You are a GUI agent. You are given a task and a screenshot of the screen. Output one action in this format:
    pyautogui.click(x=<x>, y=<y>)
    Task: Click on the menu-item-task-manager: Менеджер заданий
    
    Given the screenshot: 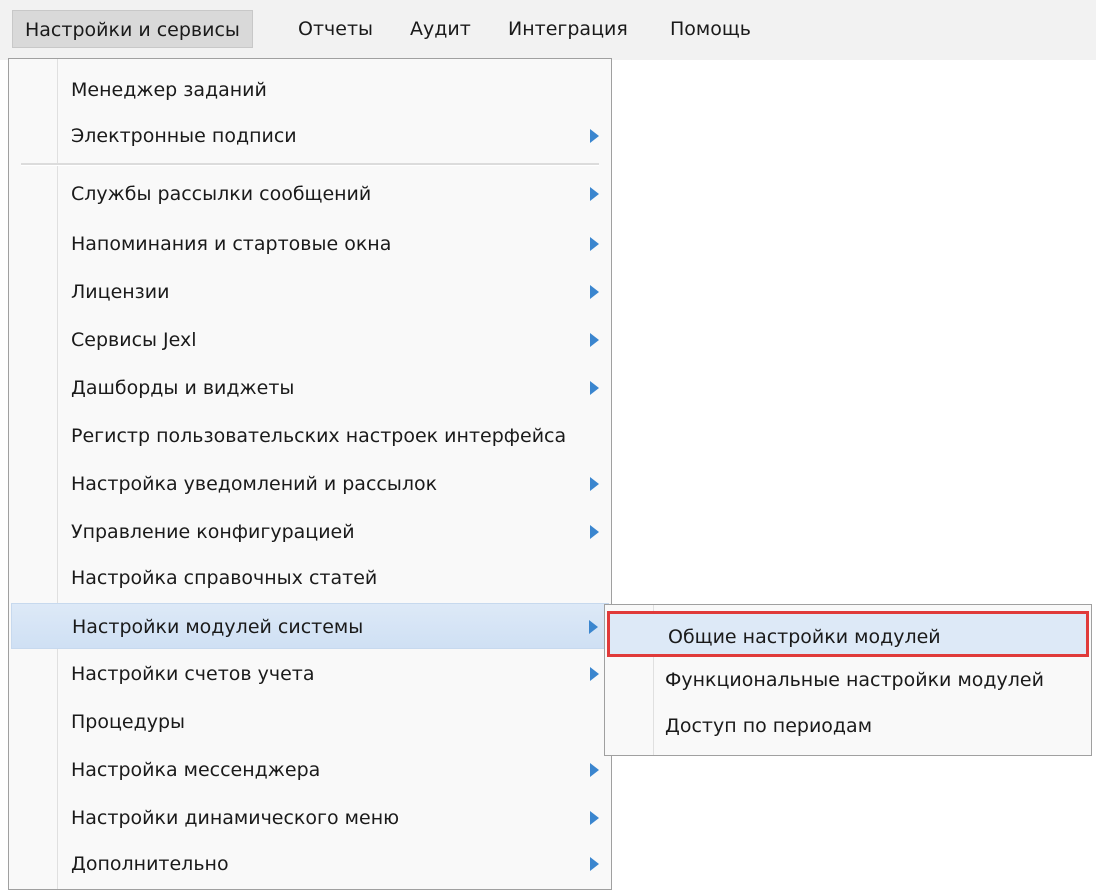 What is the action you would take?
    pyautogui.click(x=310, y=90)
    